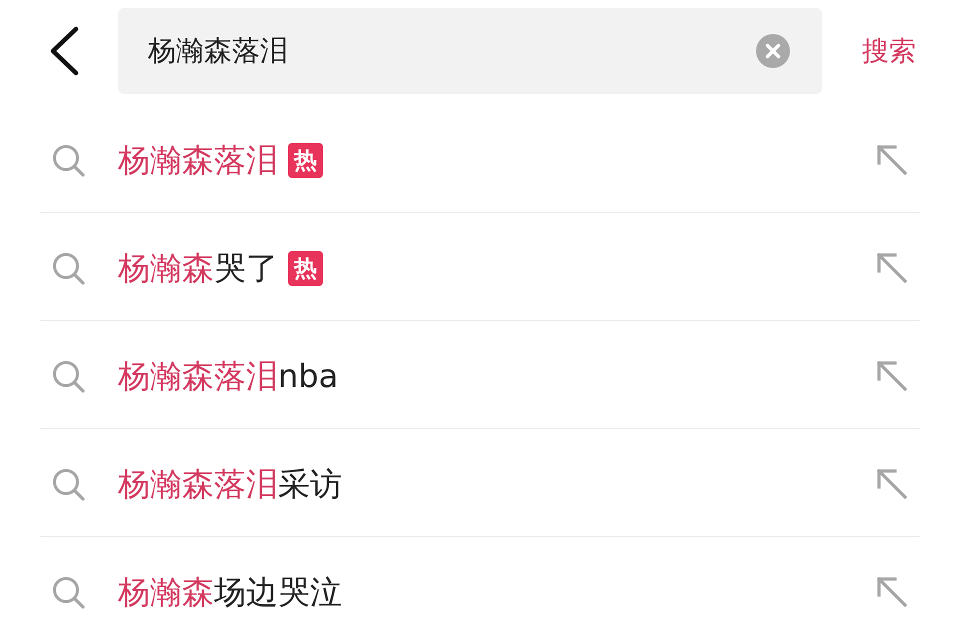  I want to click on suggestion-text: 杨瀚森落泪, so click(198, 160).